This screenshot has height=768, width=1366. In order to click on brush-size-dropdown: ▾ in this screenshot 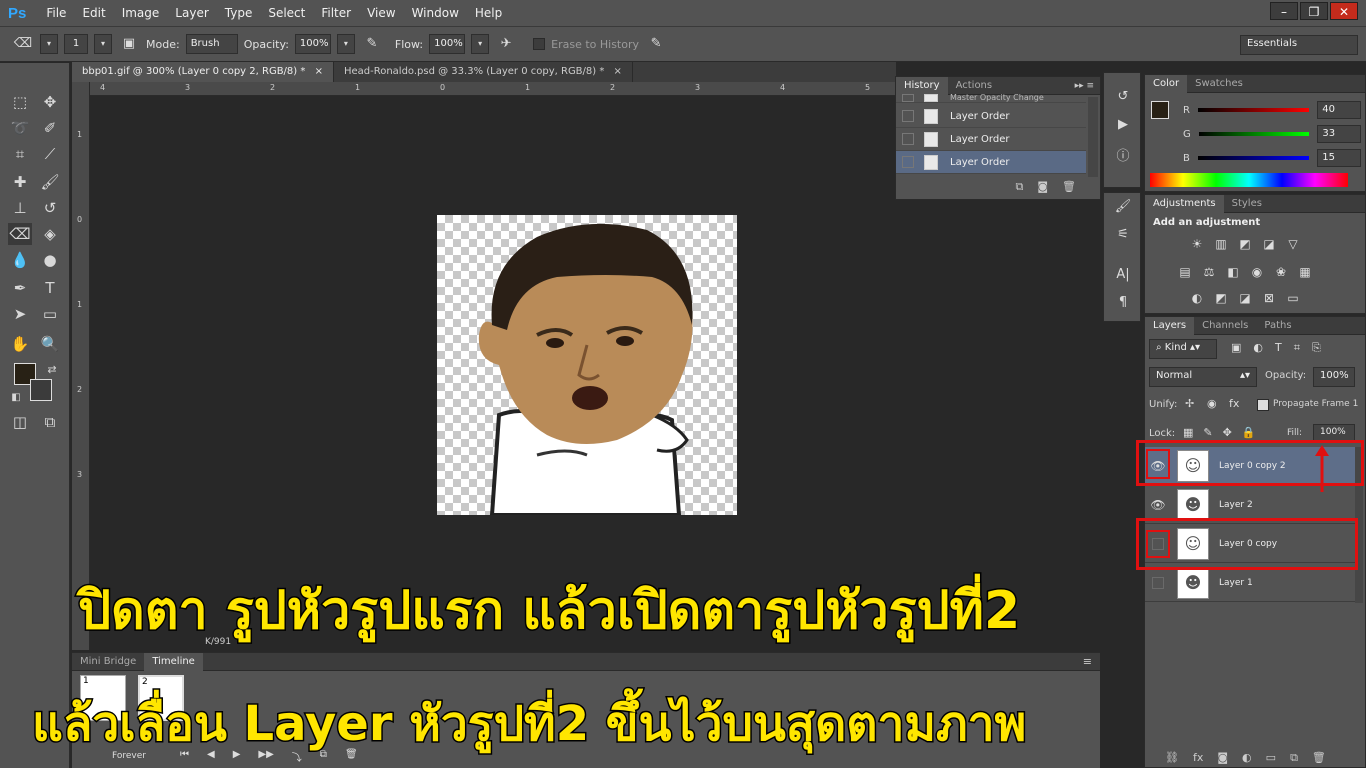, I will do `click(103, 44)`.